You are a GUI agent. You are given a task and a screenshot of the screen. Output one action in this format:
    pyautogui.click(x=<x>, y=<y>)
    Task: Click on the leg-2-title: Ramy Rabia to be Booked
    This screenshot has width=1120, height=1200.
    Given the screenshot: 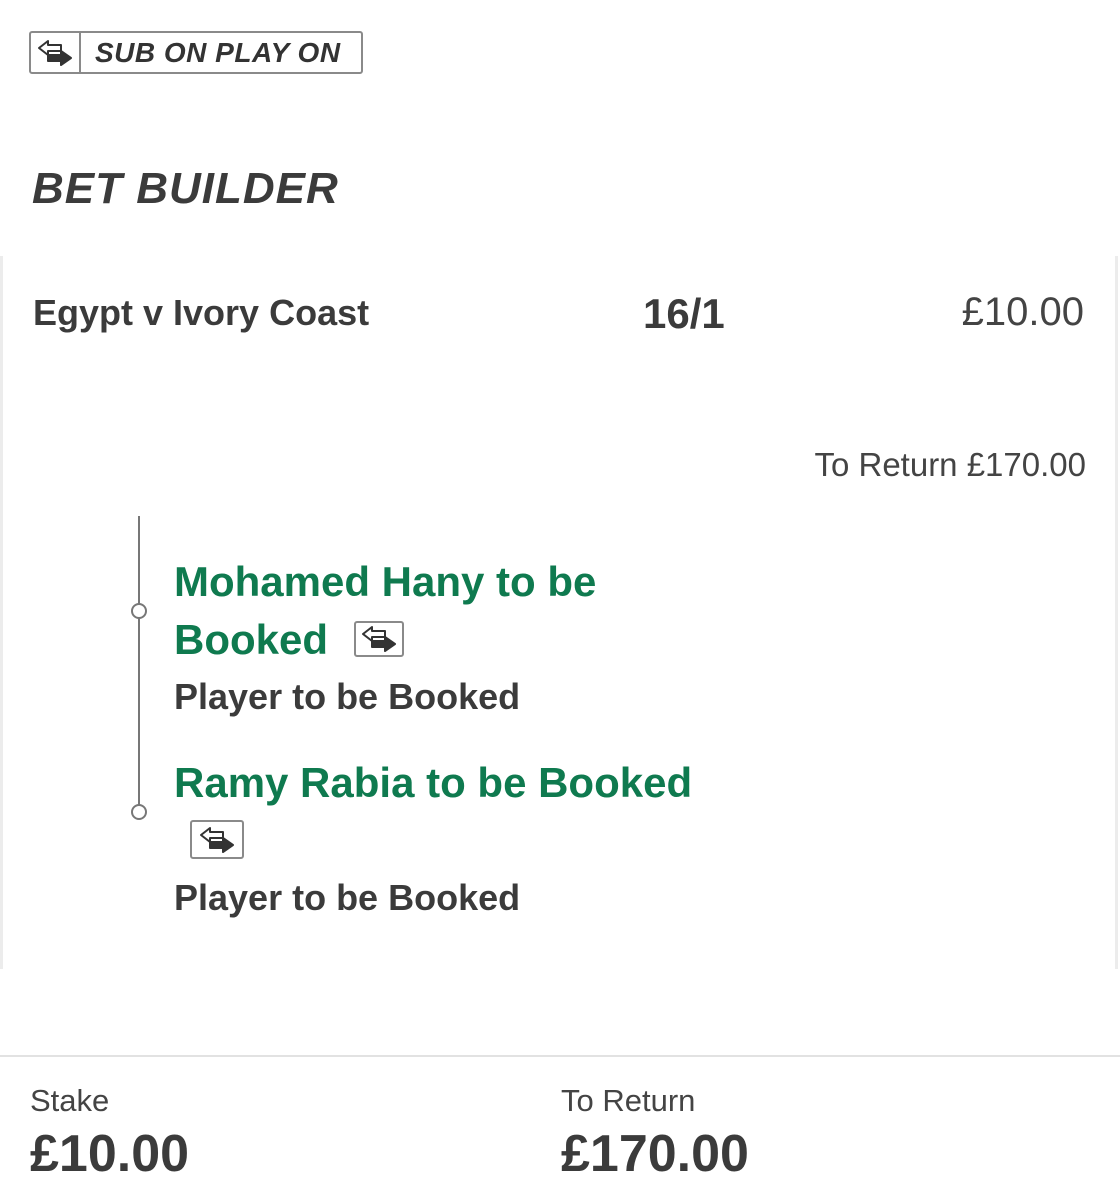 What is the action you would take?
    pyautogui.click(x=433, y=783)
    